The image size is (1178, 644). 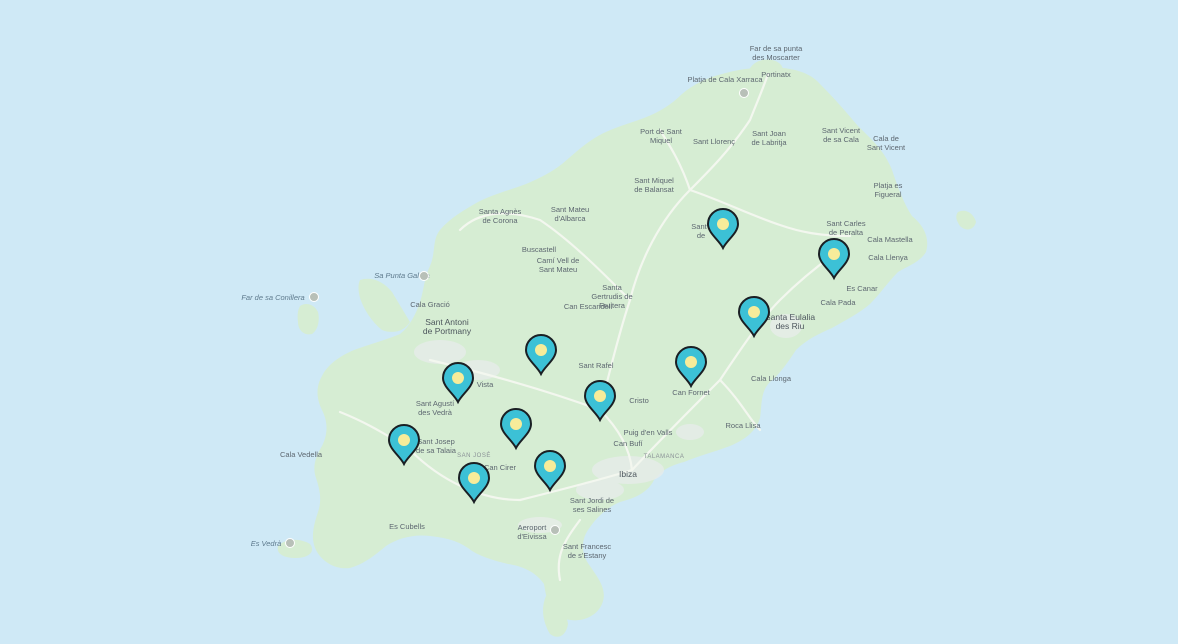 I want to click on place-label-sant-josep-1: Sant Josep, so click(x=436, y=441).